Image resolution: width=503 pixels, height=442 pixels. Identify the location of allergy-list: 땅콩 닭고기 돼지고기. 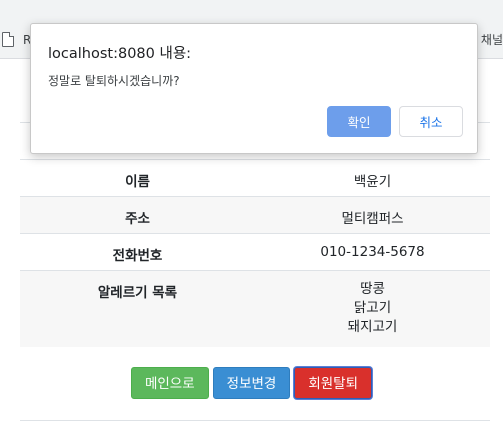
(372, 309).